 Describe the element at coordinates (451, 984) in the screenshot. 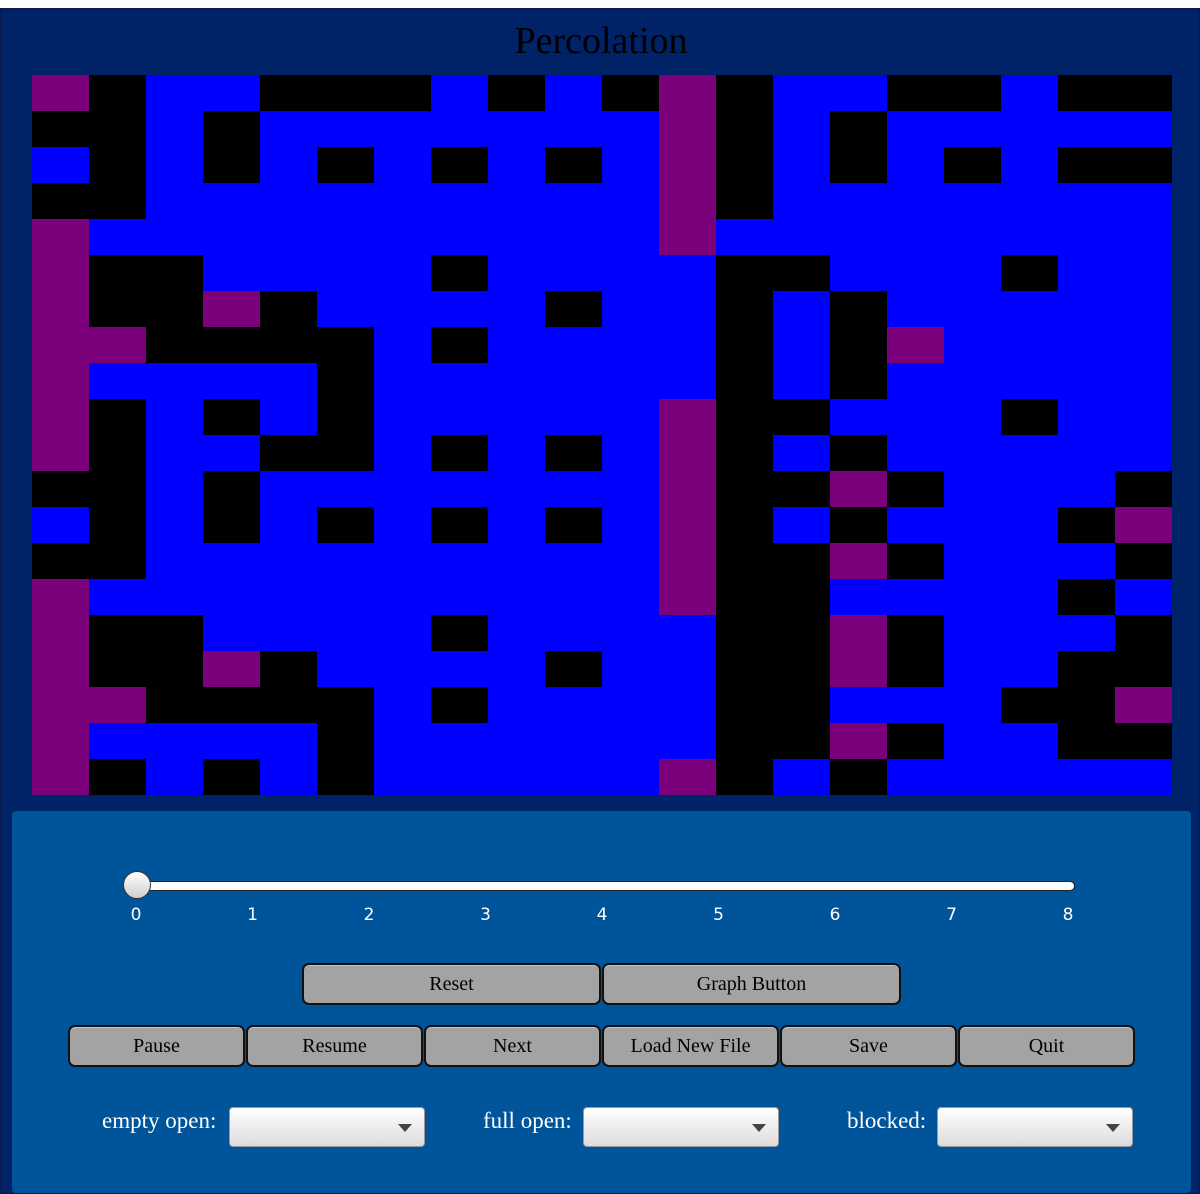

I see `reset-button: Reset` at that location.